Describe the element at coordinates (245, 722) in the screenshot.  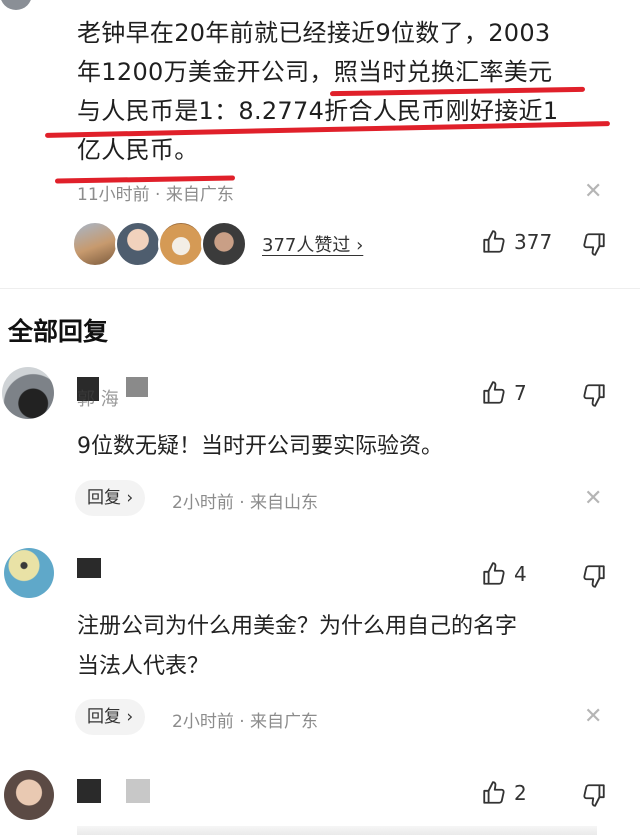
I see `reply-2-meta: 2小时前 · 来自广东` at that location.